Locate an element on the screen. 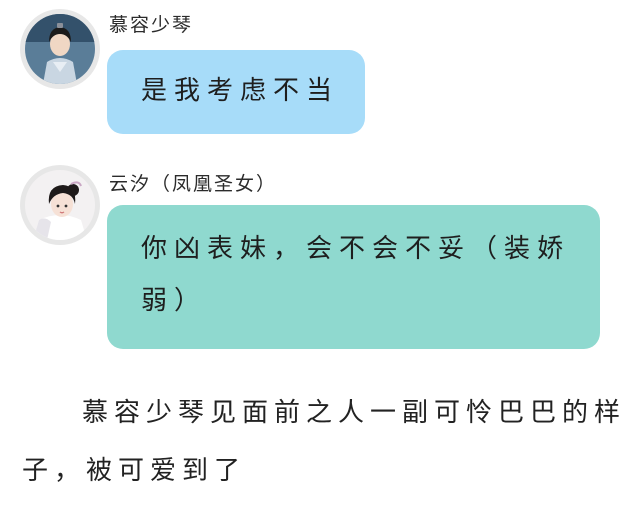  message-bubble: 是我考虑不当 is located at coordinates (236, 92).